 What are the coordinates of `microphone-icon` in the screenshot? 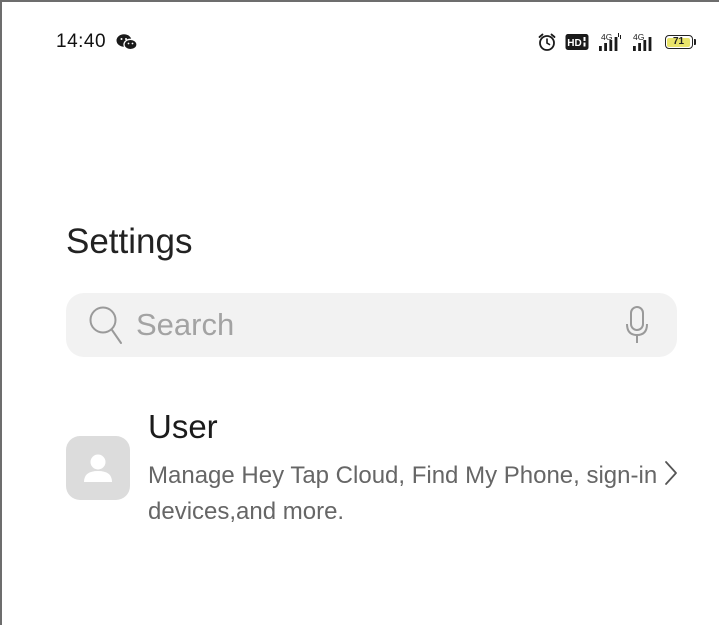 It's located at (637, 325).